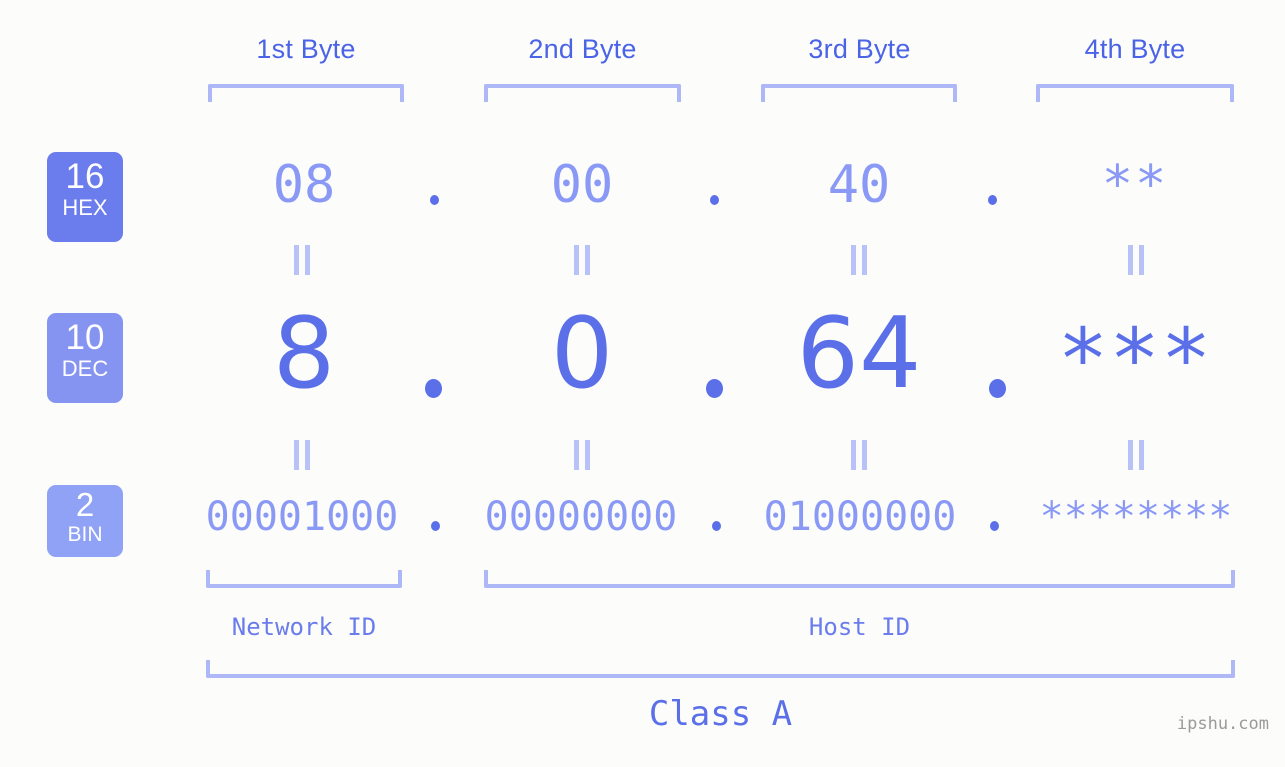 This screenshot has height=767, width=1285. What do you see at coordinates (720, 714) in the screenshot?
I see `ip-class-label: Class A` at bounding box center [720, 714].